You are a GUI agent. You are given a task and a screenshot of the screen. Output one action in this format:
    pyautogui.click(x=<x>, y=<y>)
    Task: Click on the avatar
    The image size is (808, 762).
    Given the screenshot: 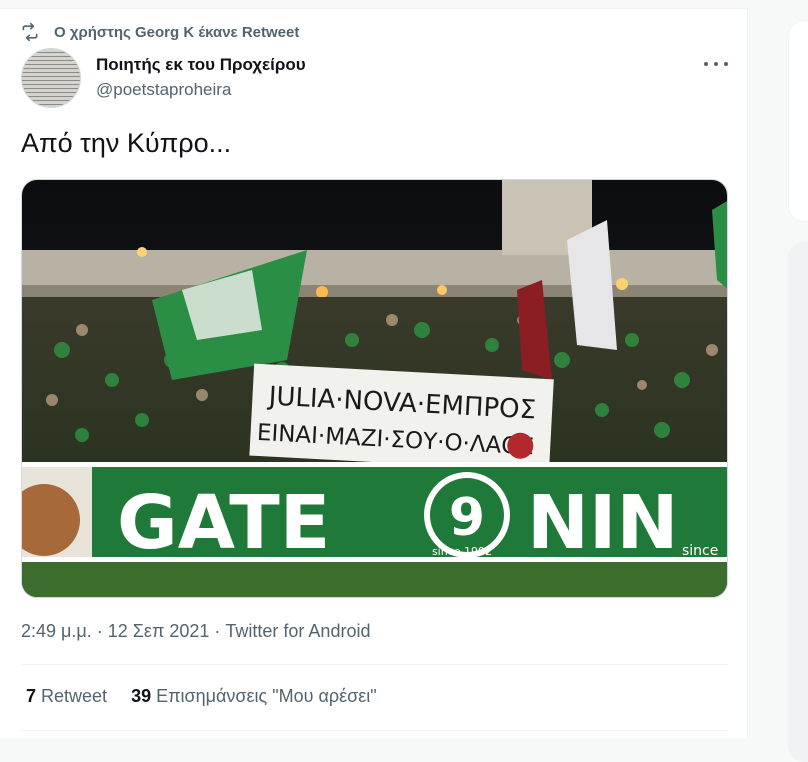 What is the action you would take?
    pyautogui.click(x=51, y=78)
    